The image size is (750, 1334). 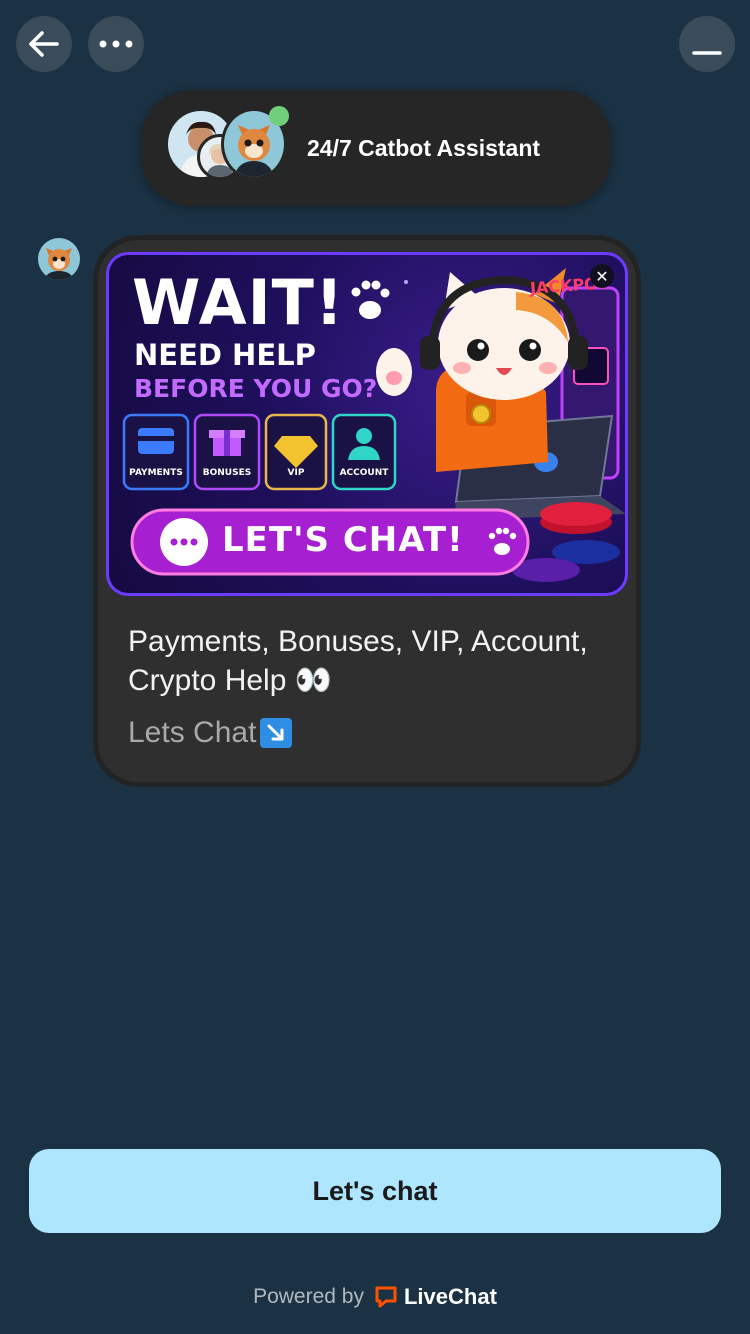 I want to click on powered-by-text: Powered by, so click(x=308, y=1296).